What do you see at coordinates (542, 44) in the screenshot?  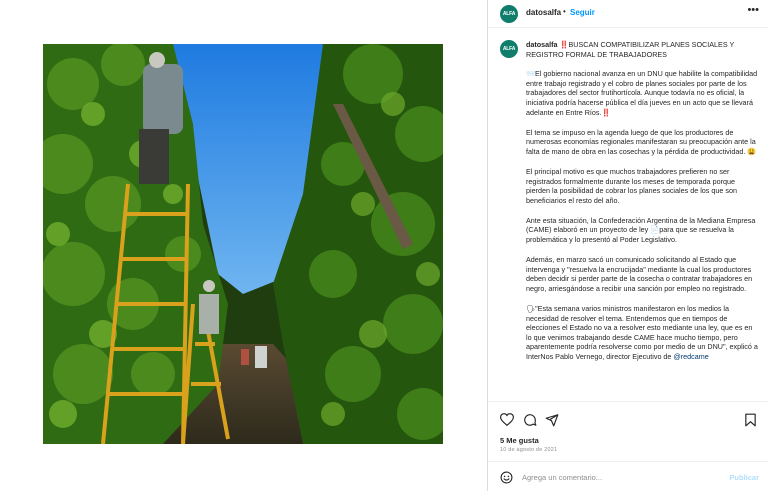 I see `caption-username: datosalfa` at bounding box center [542, 44].